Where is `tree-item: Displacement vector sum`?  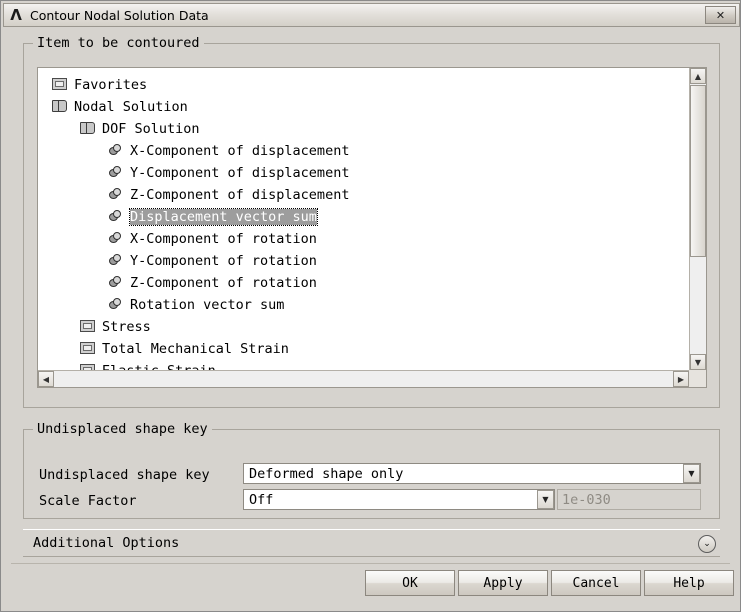 tree-item: Displacement vector sum is located at coordinates (363, 217).